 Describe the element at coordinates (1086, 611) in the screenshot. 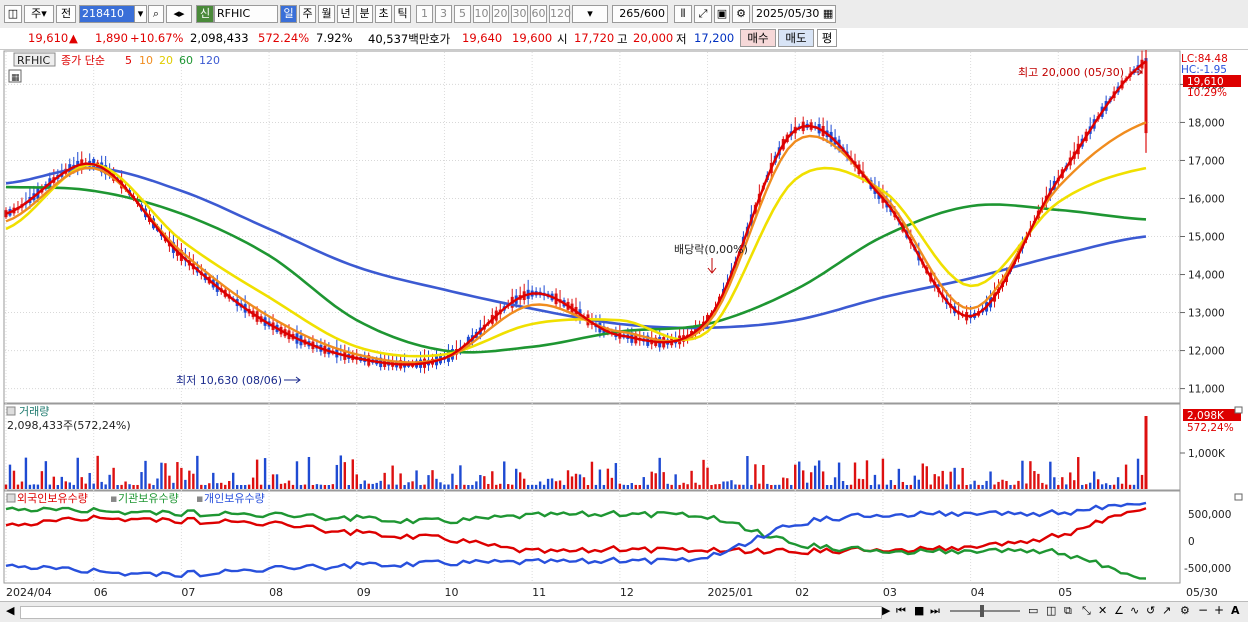

I see `draw-line-icon: ⤡` at that location.